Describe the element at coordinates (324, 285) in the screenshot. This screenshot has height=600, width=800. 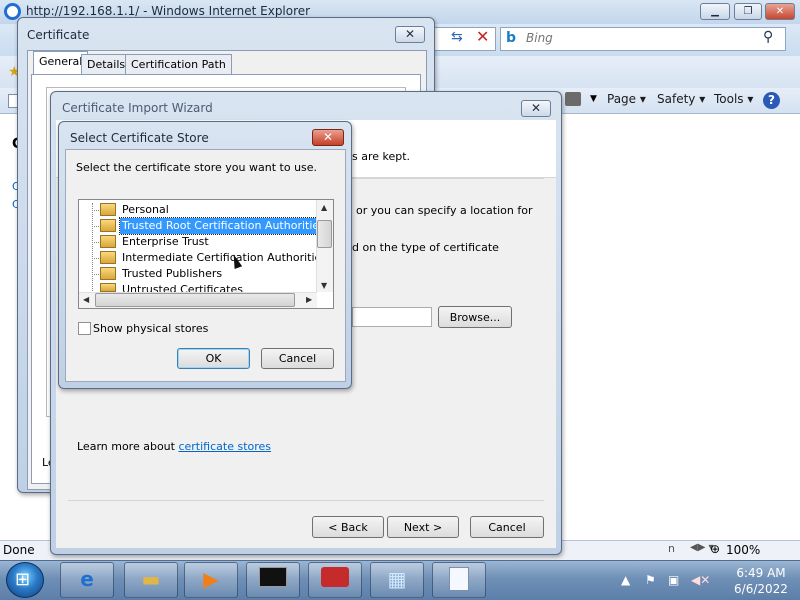
I see `scroll-down-icon: ▼` at that location.